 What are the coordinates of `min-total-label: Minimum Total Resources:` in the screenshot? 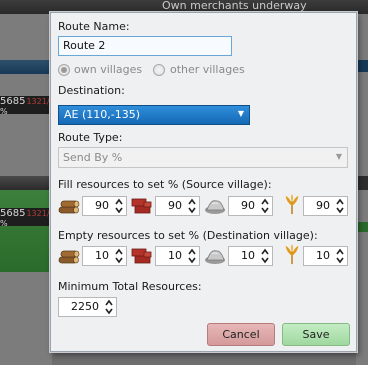 It's located at (130, 286).